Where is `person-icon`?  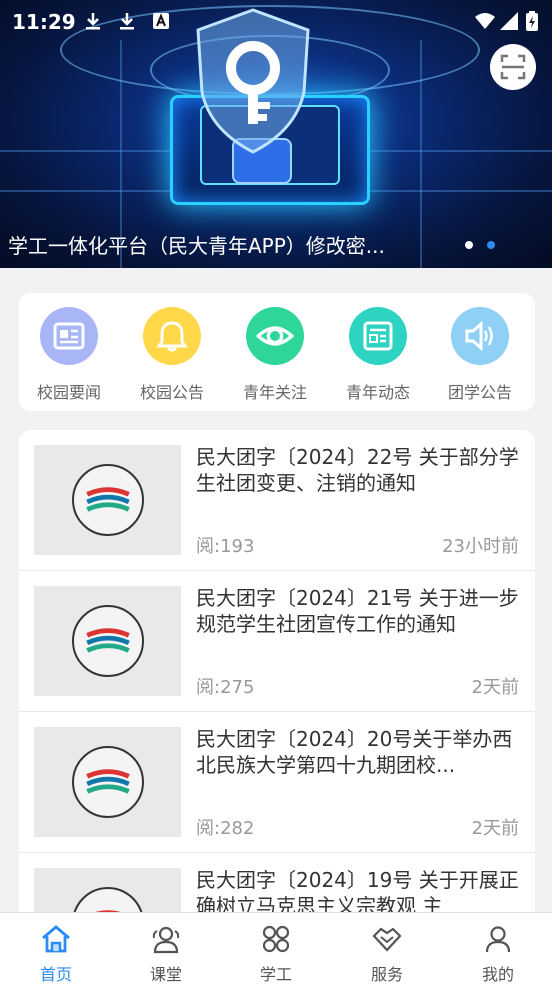 person-icon is located at coordinates (498, 939).